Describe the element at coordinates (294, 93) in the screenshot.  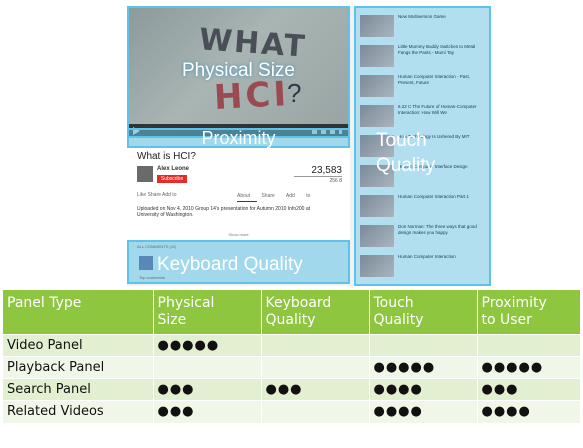
I see `video-scrawl-question: ?` at that location.